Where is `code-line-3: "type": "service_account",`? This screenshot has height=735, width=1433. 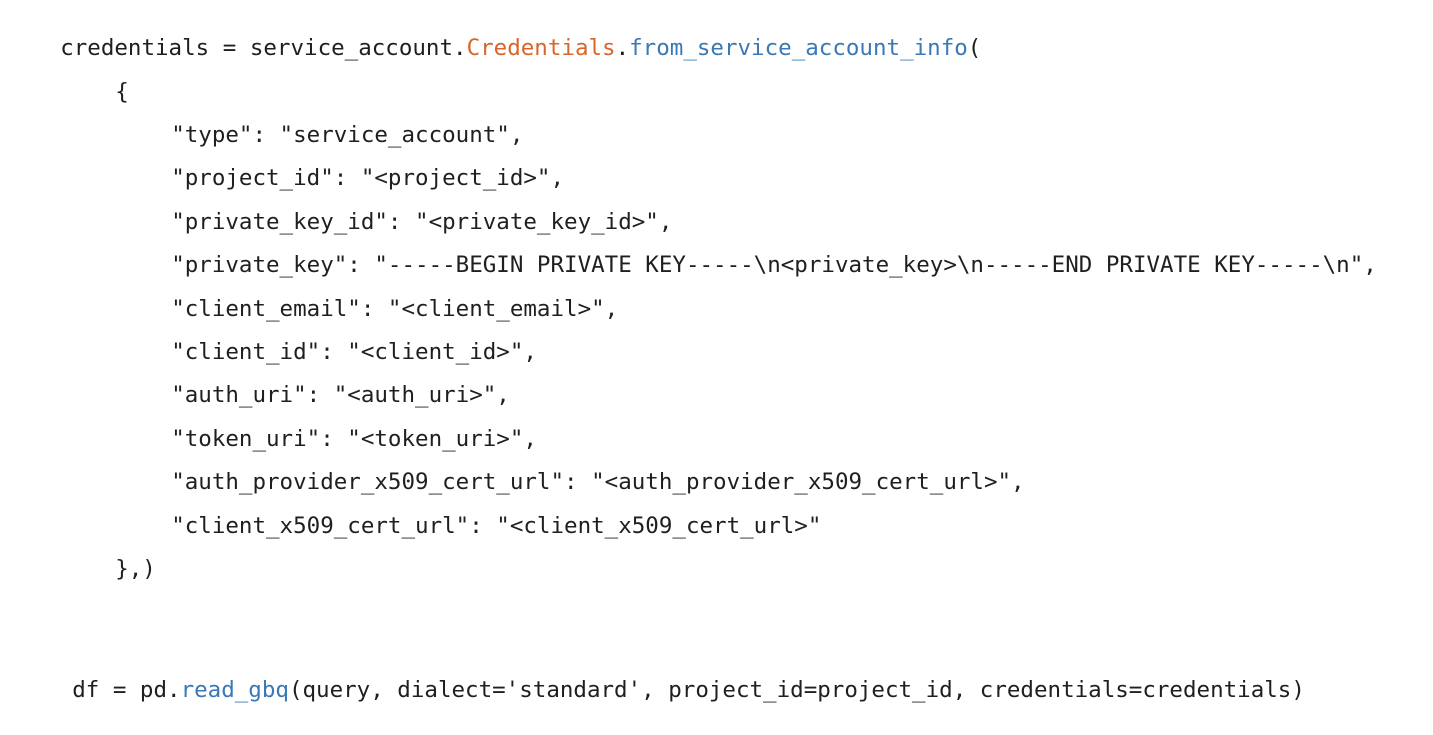
code-line-3: "type": "service_account", is located at coordinates (320, 119).